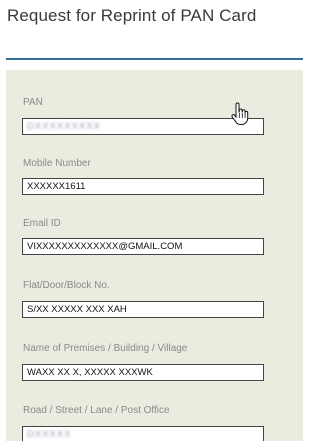  Describe the element at coordinates (143, 433) in the screenshot. I see `road-street-lane-input: DXXXXX` at that location.